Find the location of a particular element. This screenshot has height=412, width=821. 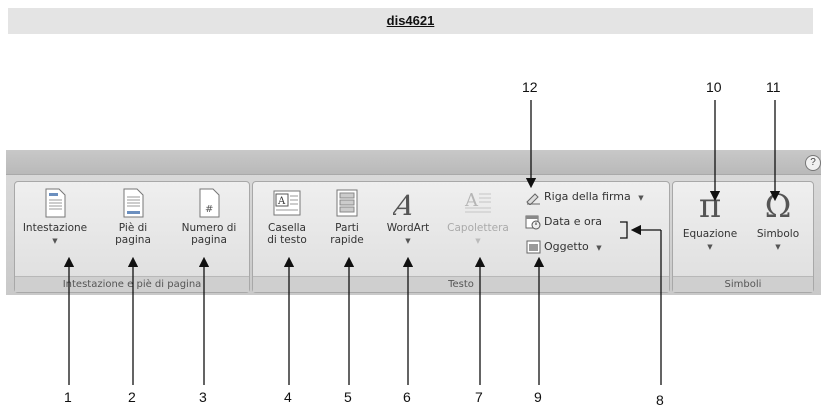

callout-9: 9 is located at coordinates (538, 397).